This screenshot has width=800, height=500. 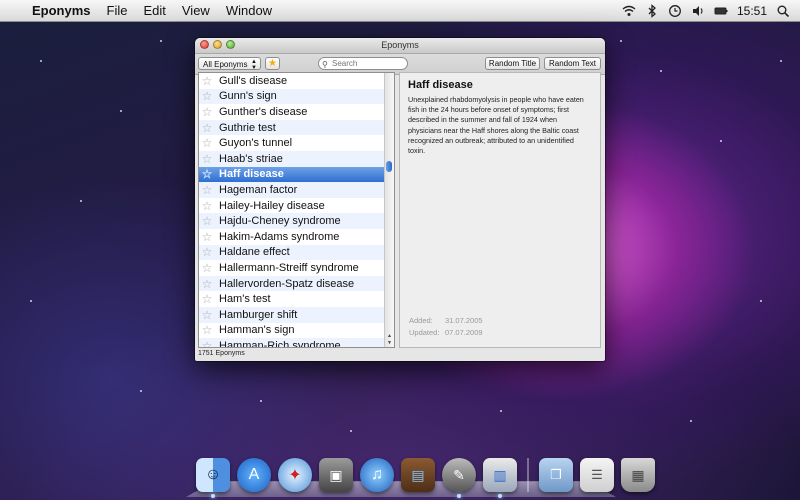 I want to click on menu-window: Window, so click(x=249, y=10).